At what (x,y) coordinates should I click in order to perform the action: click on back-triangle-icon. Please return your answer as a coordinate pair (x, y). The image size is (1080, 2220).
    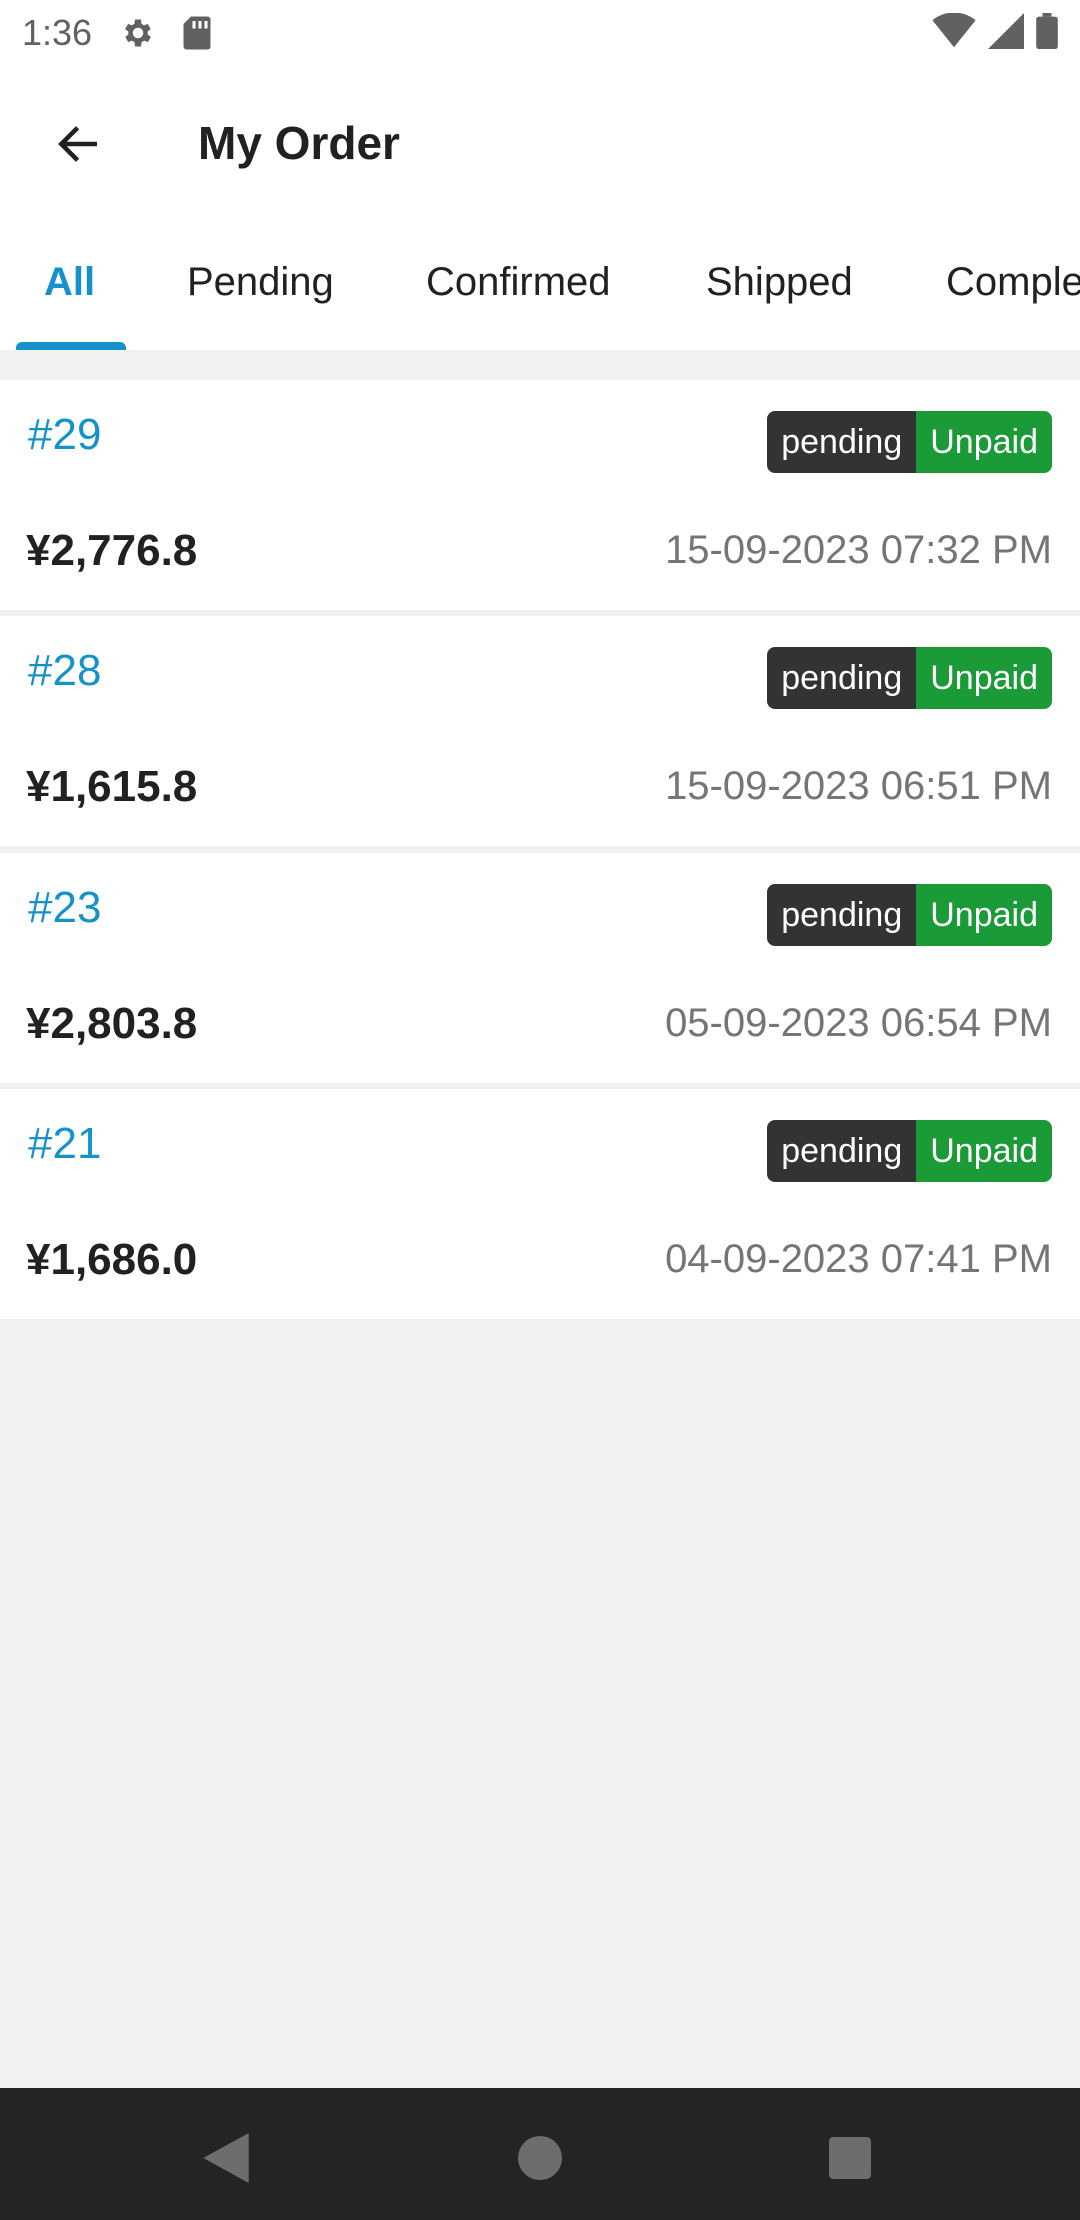
    Looking at the image, I should click on (226, 2158).